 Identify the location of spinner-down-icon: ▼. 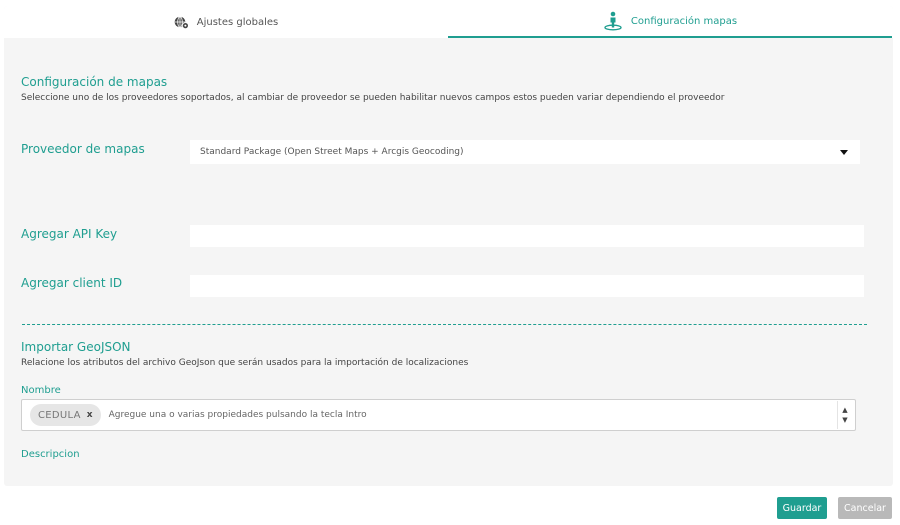
(844, 420).